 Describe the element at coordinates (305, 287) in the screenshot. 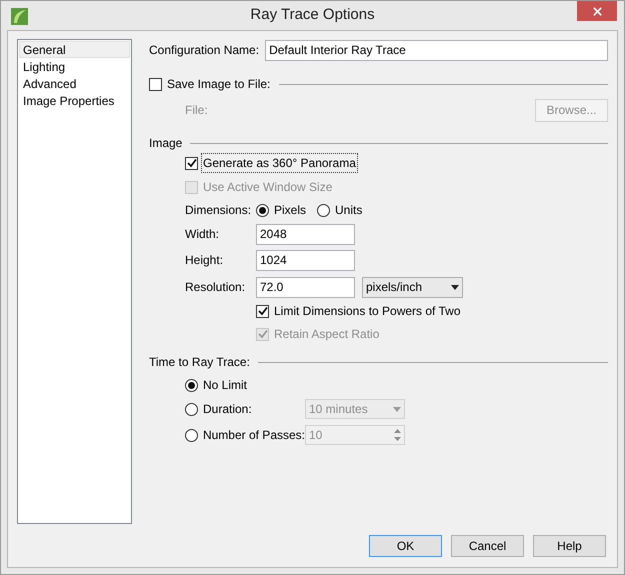

I see `text-field: 72.0` at that location.